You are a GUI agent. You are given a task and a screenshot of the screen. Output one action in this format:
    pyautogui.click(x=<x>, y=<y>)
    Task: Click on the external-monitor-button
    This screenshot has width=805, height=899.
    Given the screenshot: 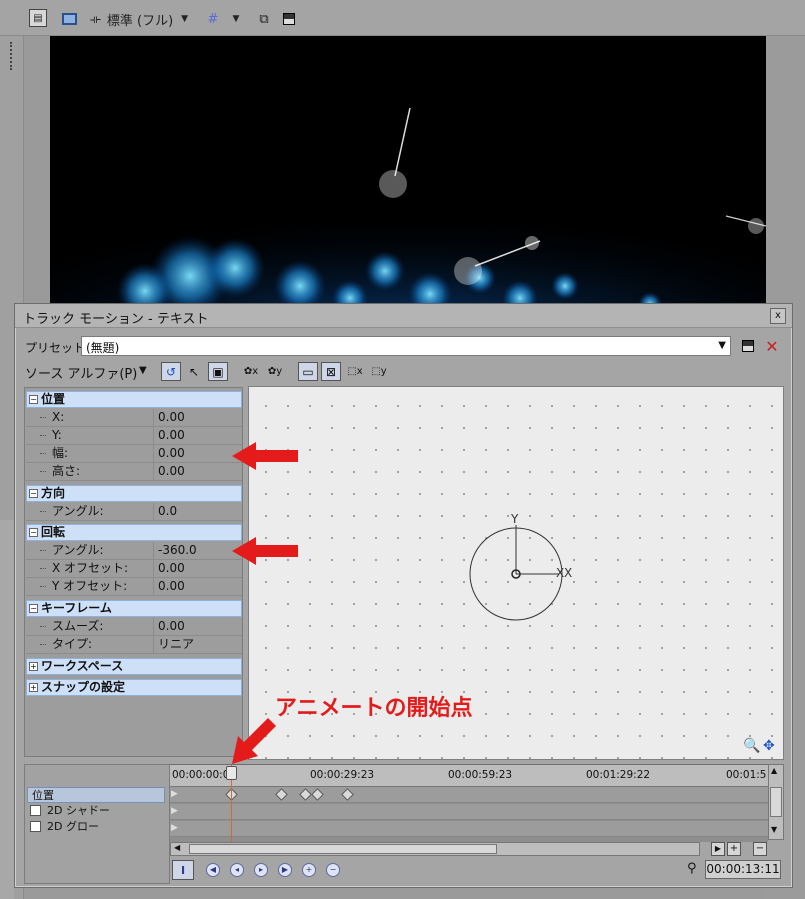 What is the action you would take?
    pyautogui.click(x=69, y=19)
    